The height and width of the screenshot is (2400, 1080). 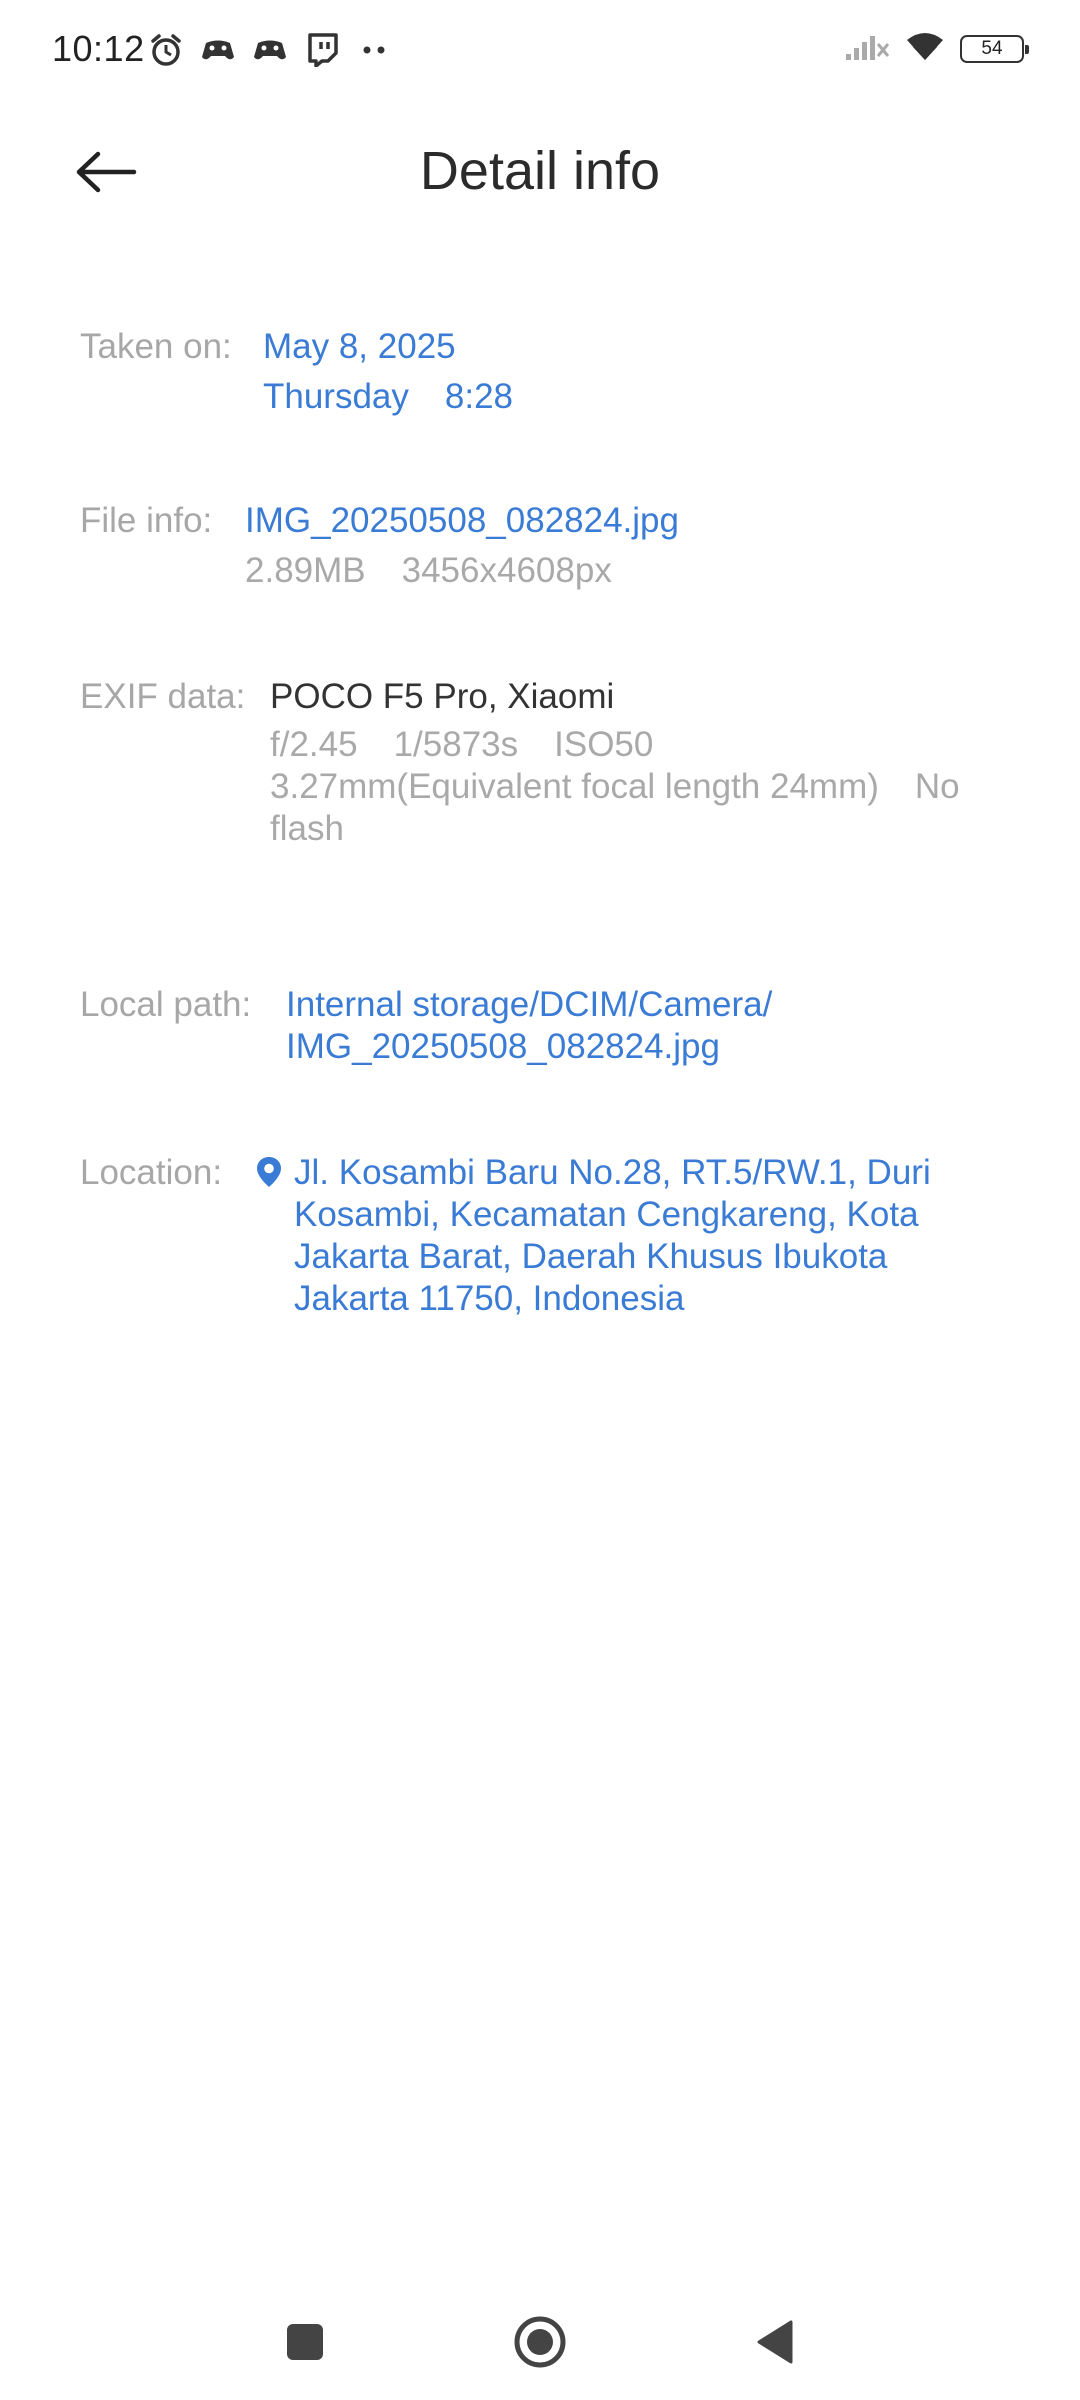 What do you see at coordinates (151, 1172) in the screenshot?
I see `location-label: Location:` at bounding box center [151, 1172].